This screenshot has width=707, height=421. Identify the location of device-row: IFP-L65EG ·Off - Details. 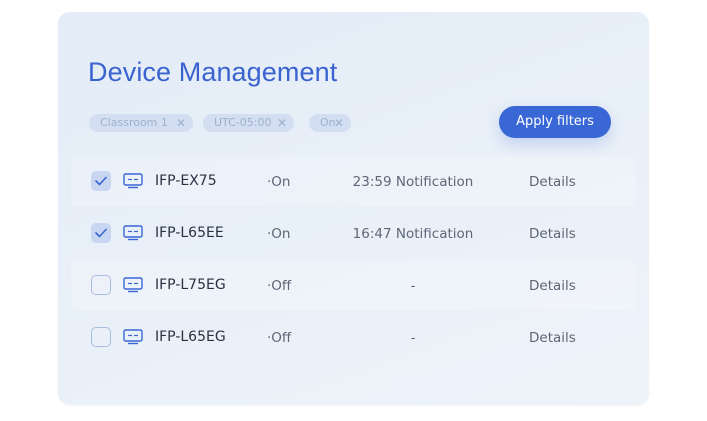
(353, 337).